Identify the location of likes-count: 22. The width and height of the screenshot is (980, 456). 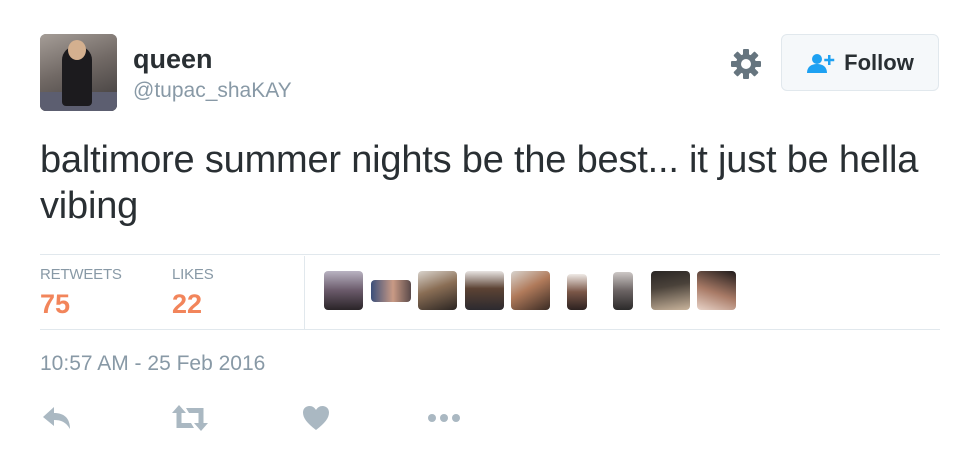
(187, 304).